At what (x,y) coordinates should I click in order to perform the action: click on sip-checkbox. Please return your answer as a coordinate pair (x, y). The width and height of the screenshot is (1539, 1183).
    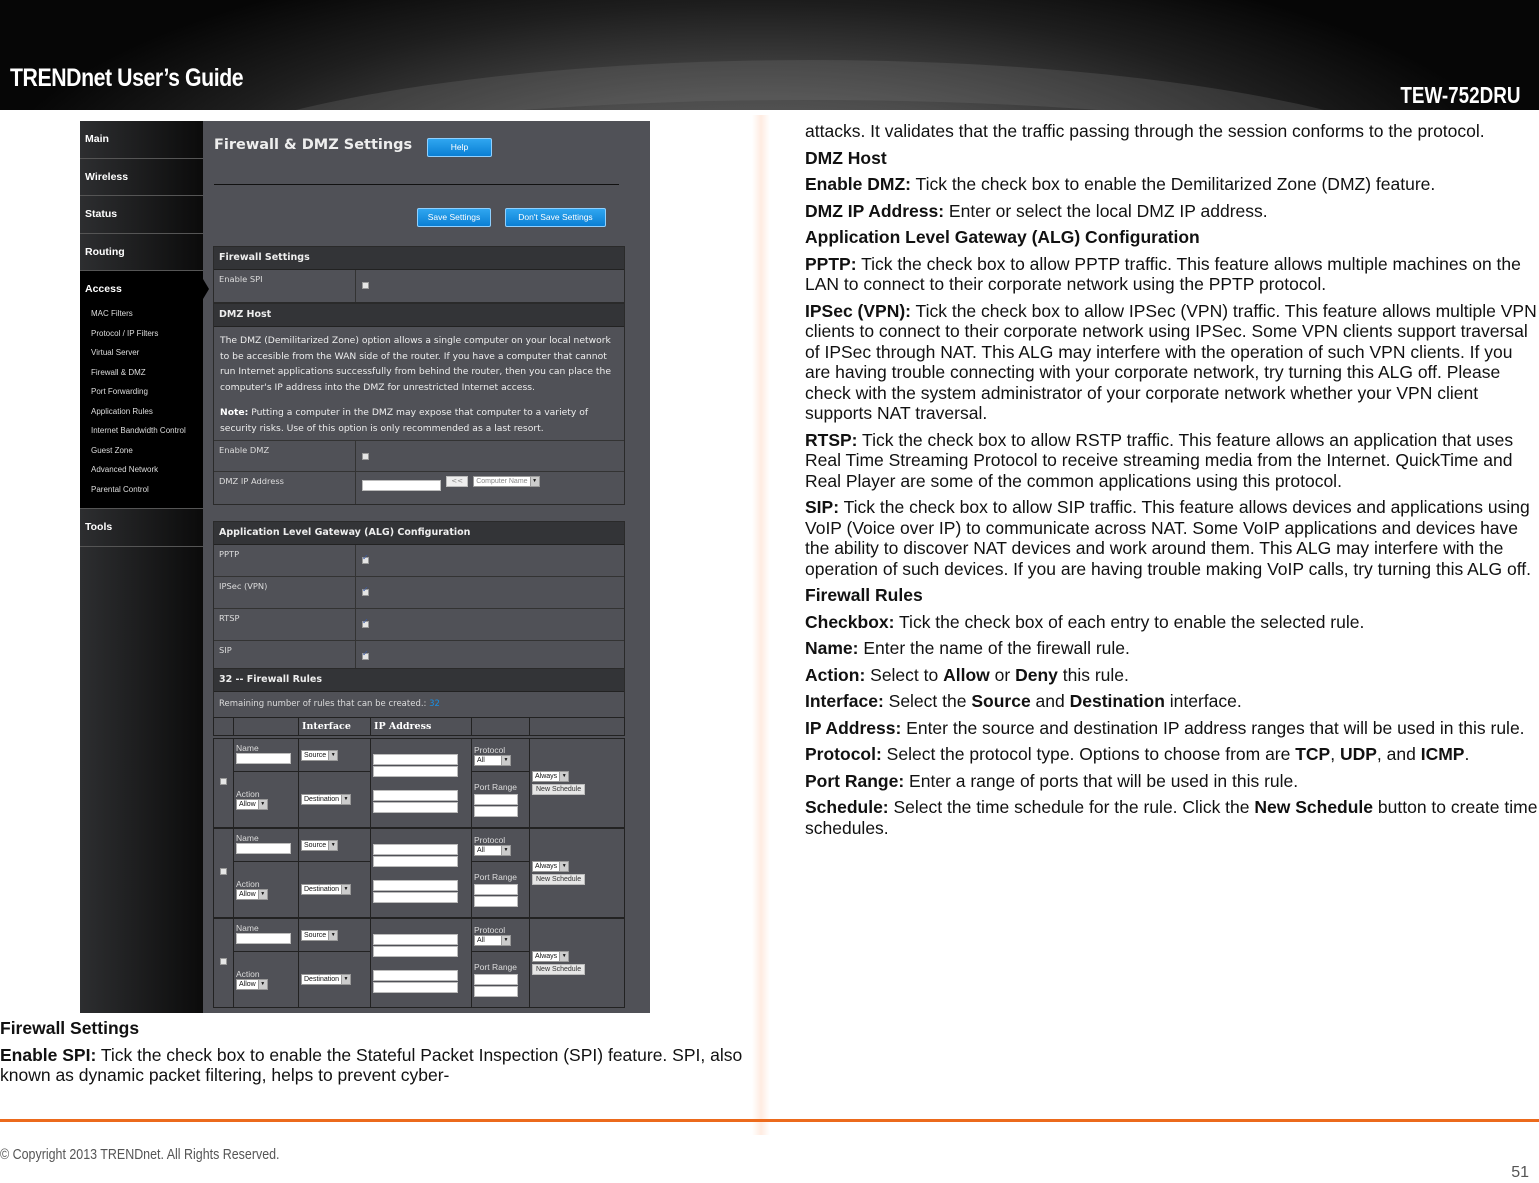
    Looking at the image, I should click on (365, 654).